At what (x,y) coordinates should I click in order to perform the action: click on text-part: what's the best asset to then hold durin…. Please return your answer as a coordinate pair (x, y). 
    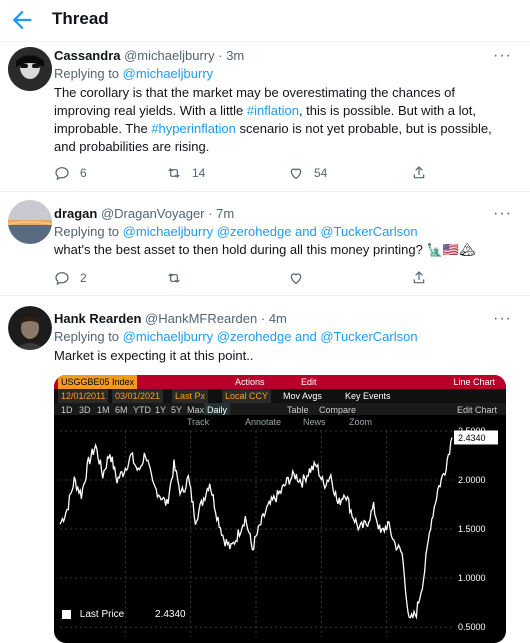
    Looking at the image, I should click on (238, 249).